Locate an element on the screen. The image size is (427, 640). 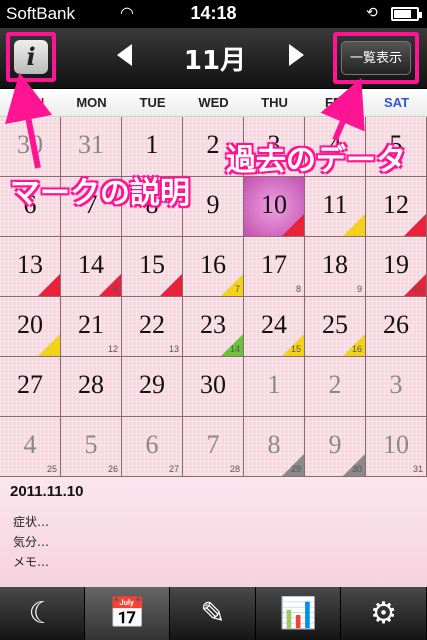
tab-calendar: 📅 is located at coordinates (128, 613).